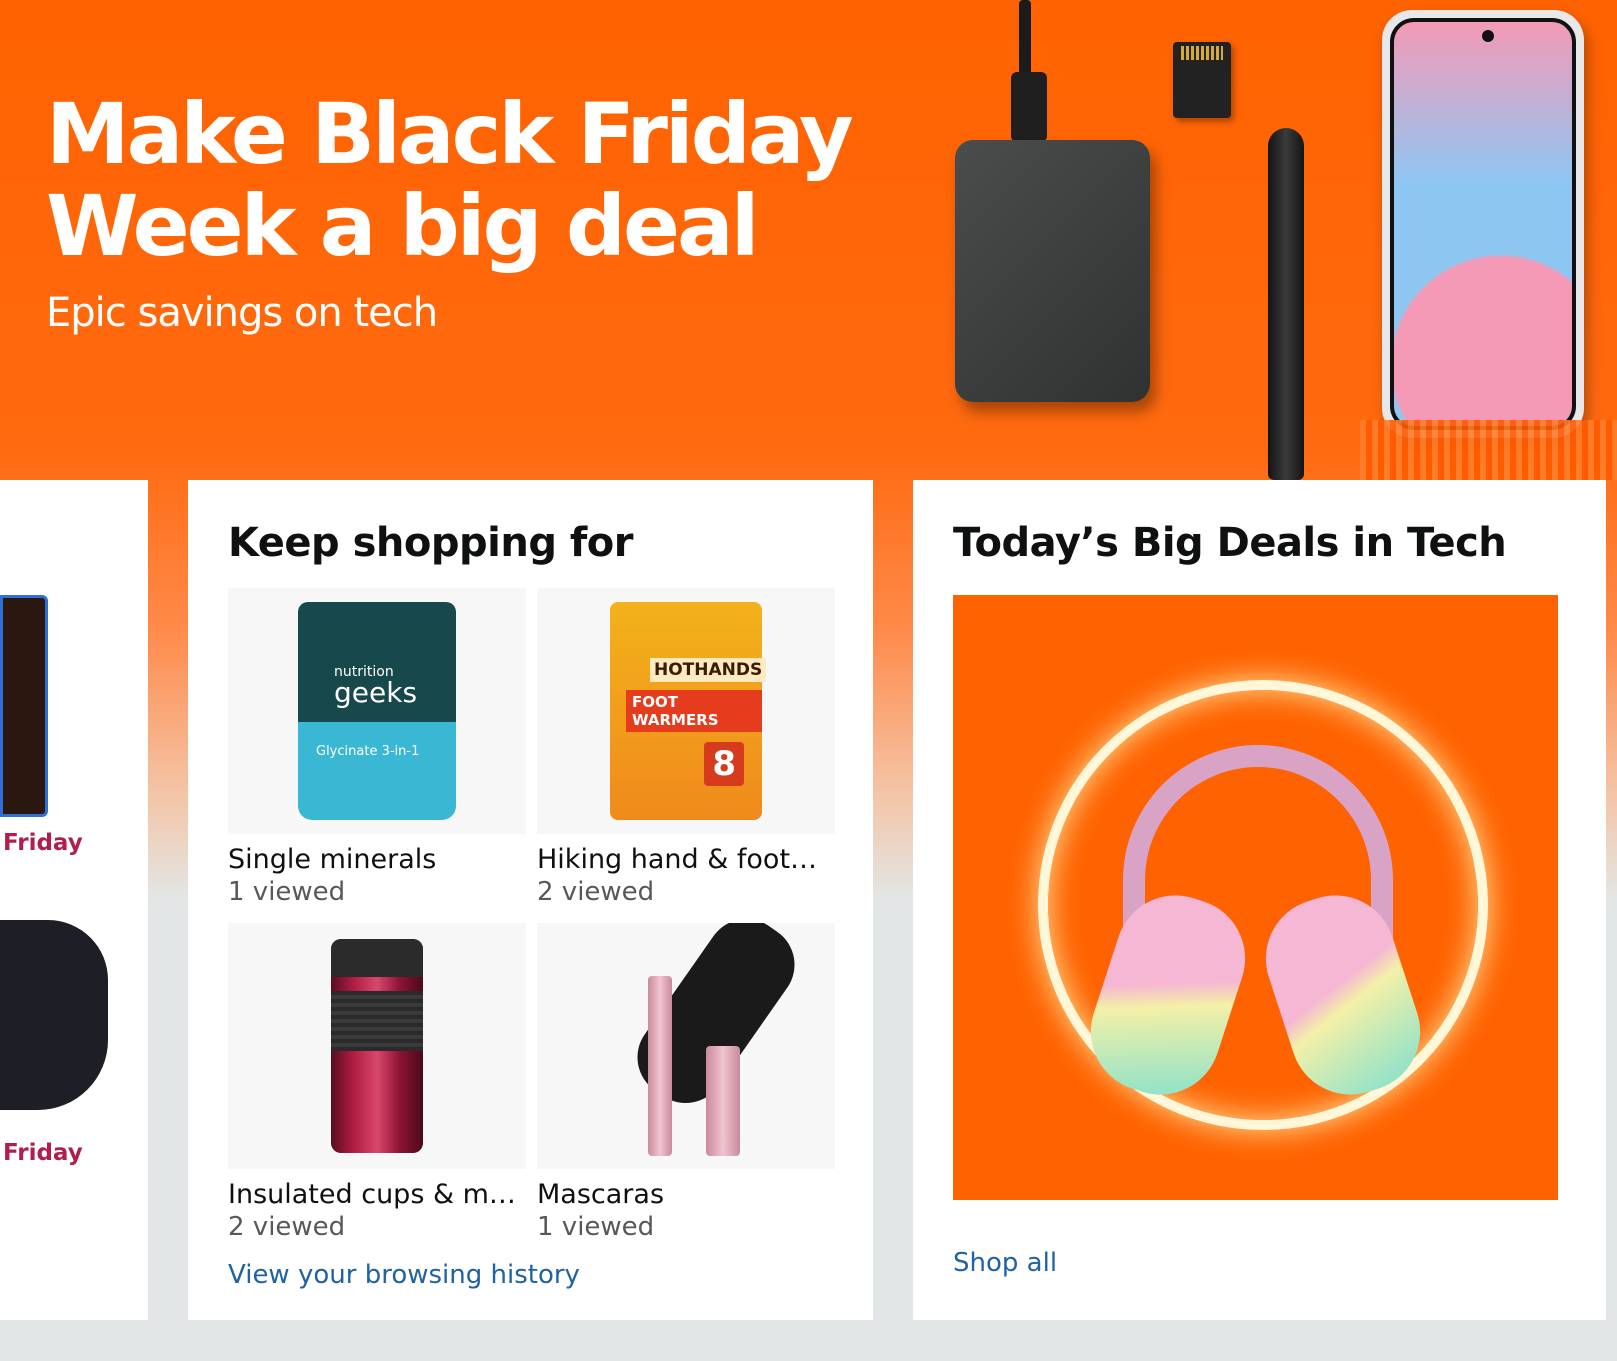 This screenshot has height=1361, width=1617. I want to click on camera-dot, so click(1488, 36).